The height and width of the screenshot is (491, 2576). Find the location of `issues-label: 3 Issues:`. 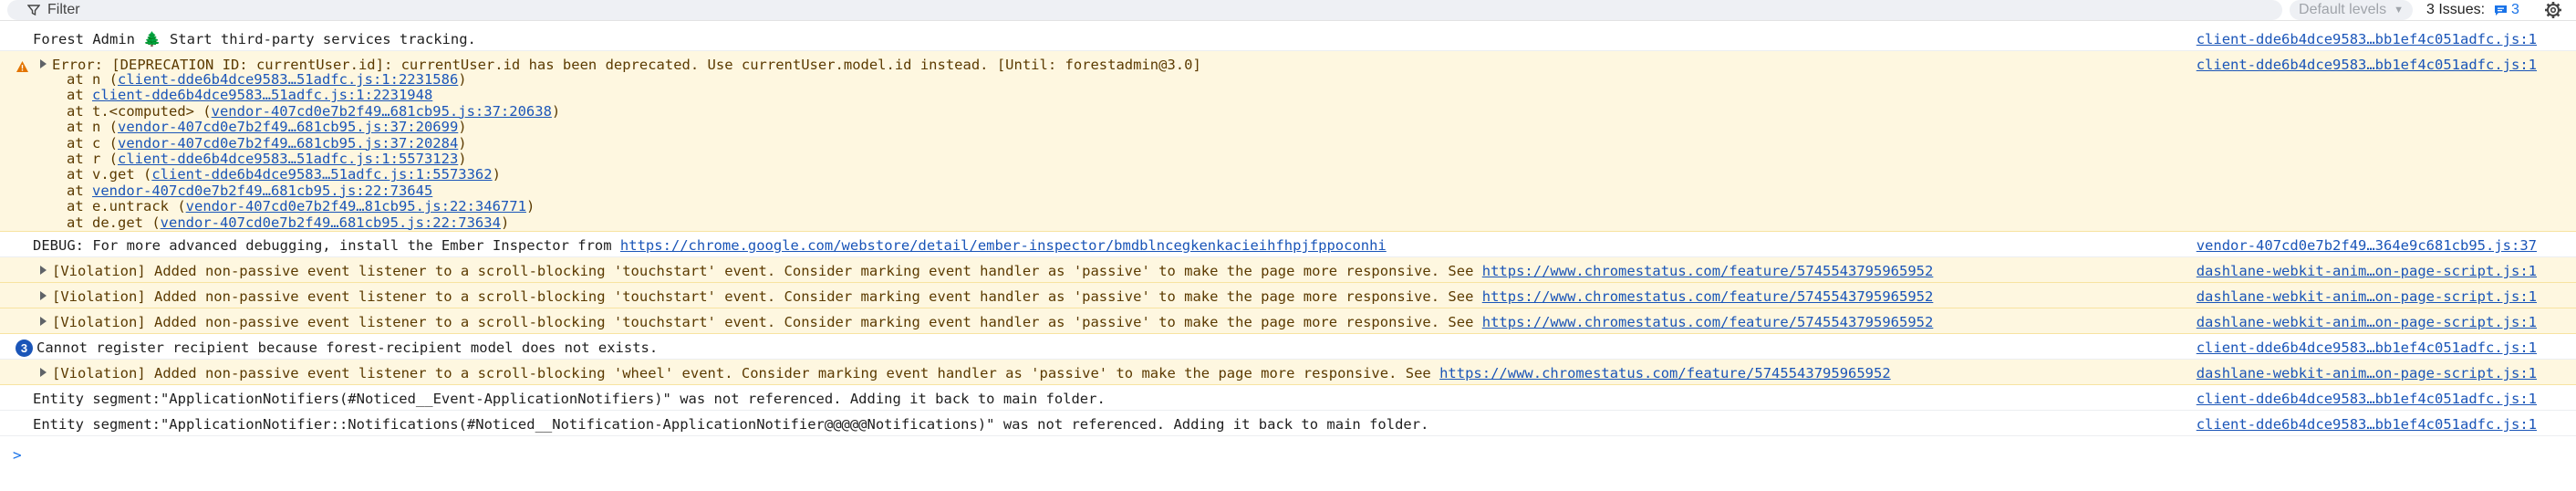

issues-label: 3 Issues: is located at coordinates (2456, 9).